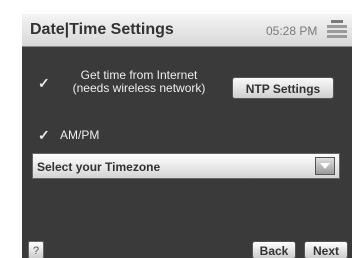 The image size is (361, 258). I want to click on chevron-down-icon, so click(325, 166).